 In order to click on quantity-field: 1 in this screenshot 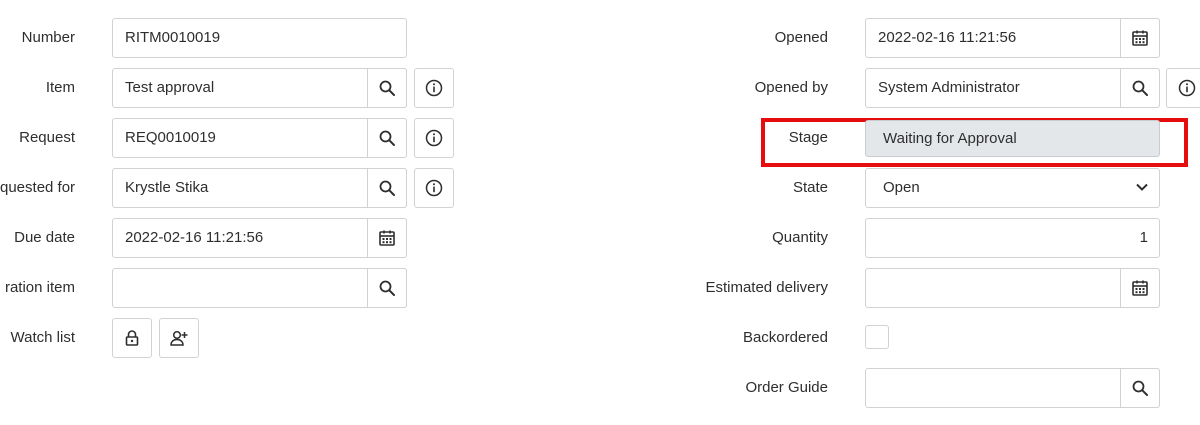, I will do `click(1012, 238)`.